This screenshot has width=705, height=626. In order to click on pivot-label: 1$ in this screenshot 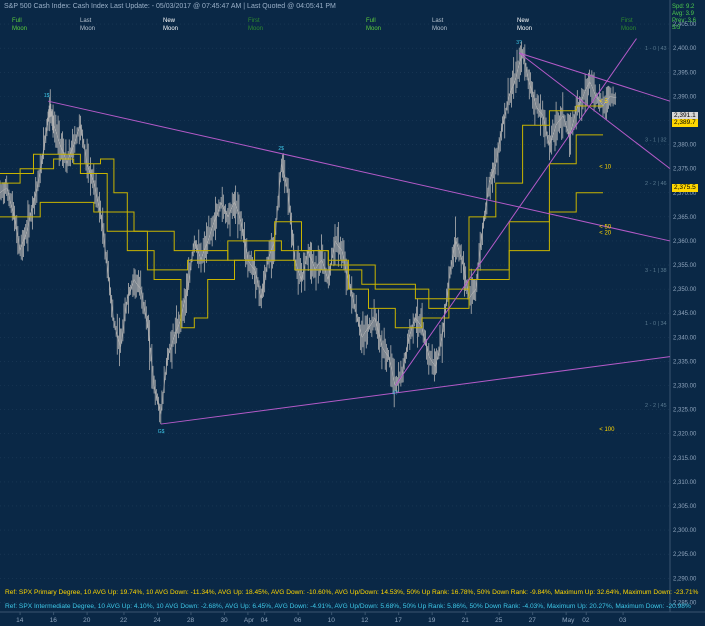, I will do `click(47, 96)`.